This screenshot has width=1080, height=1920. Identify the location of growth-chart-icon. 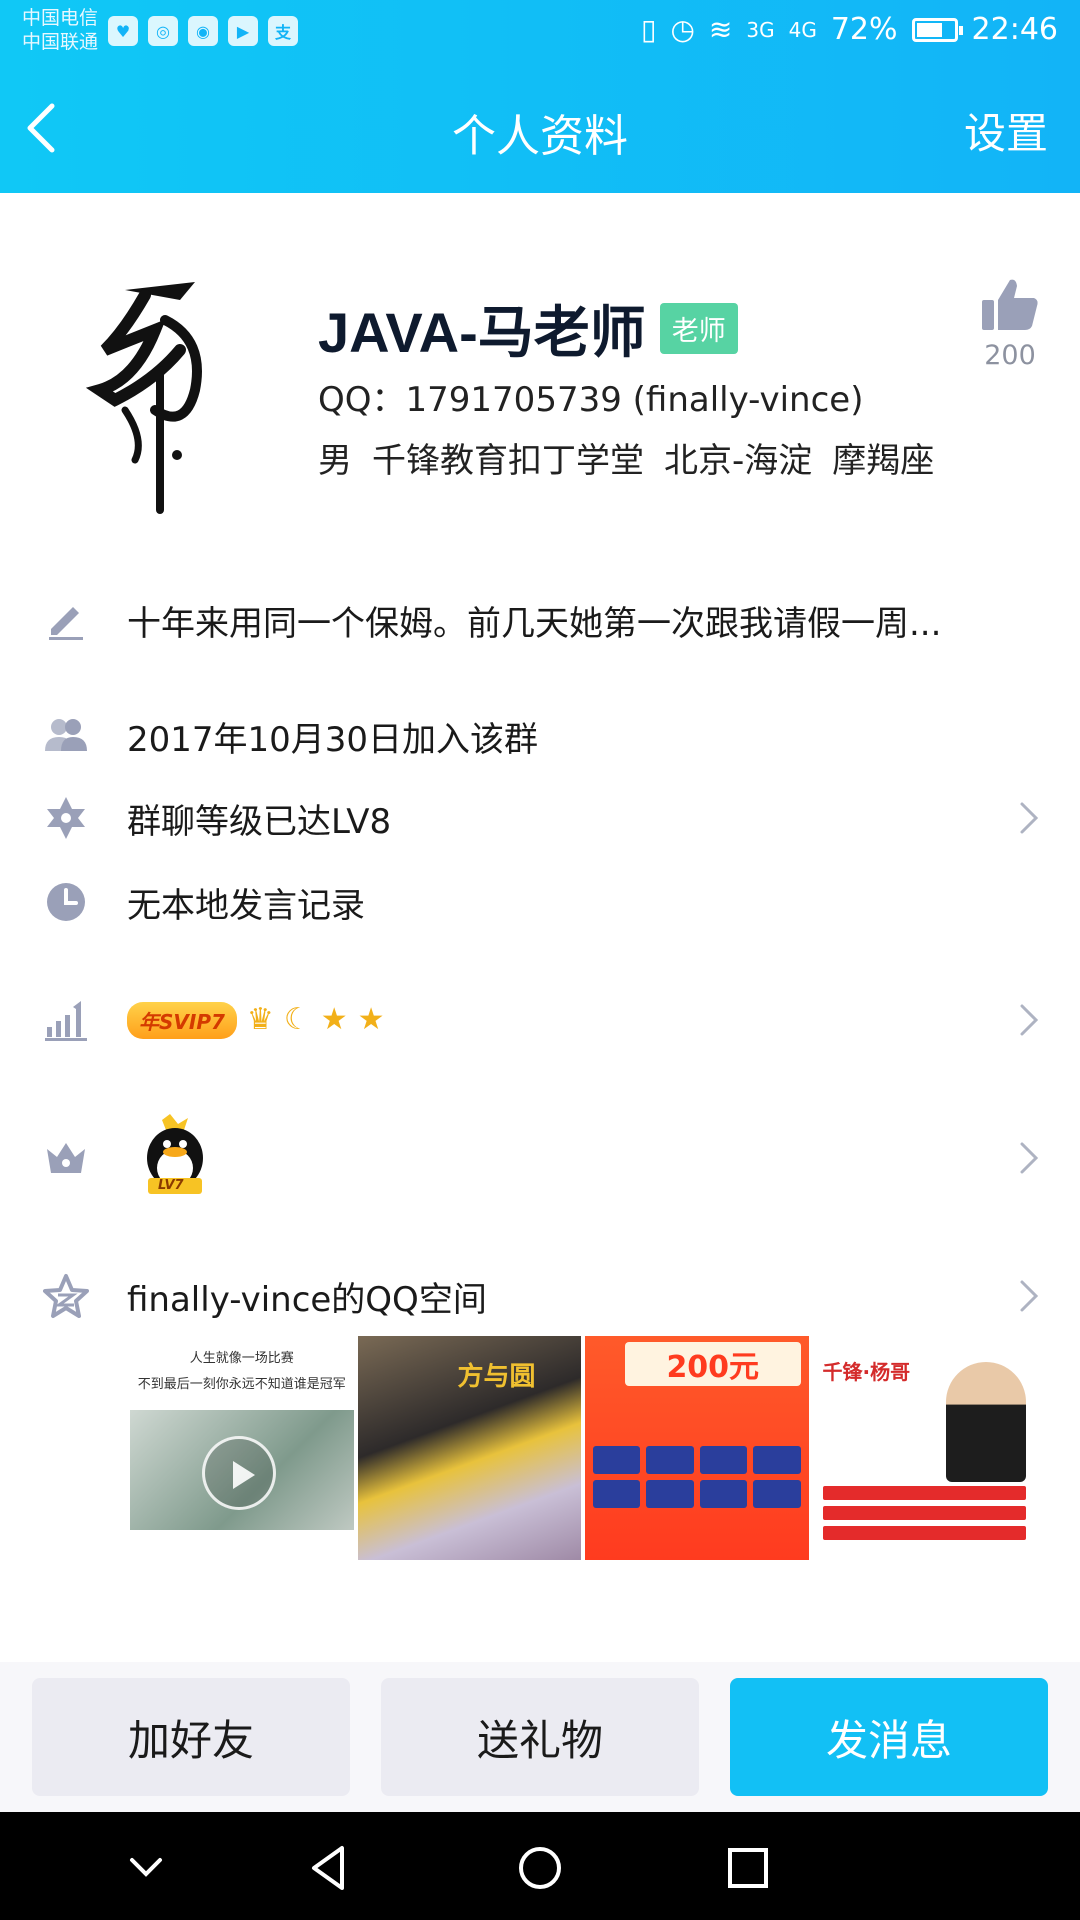
(66, 1020).